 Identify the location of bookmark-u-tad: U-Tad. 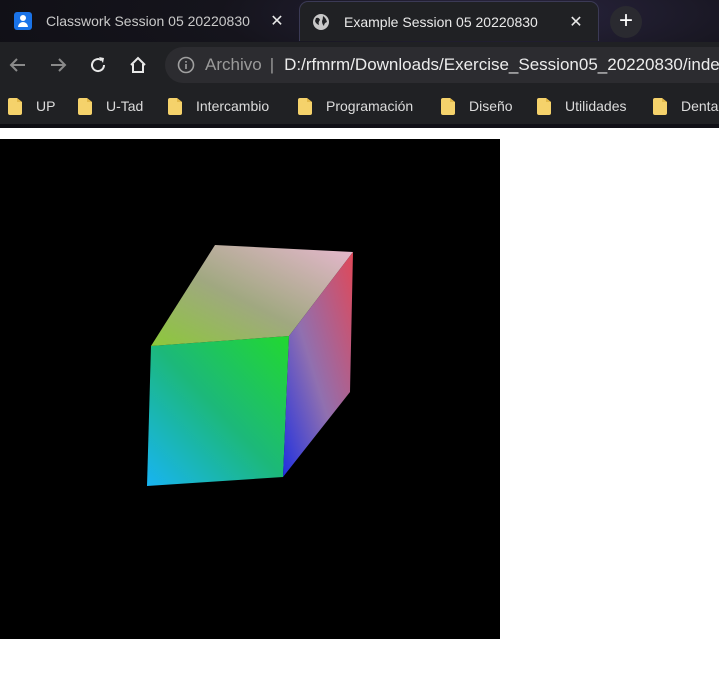
(110, 106).